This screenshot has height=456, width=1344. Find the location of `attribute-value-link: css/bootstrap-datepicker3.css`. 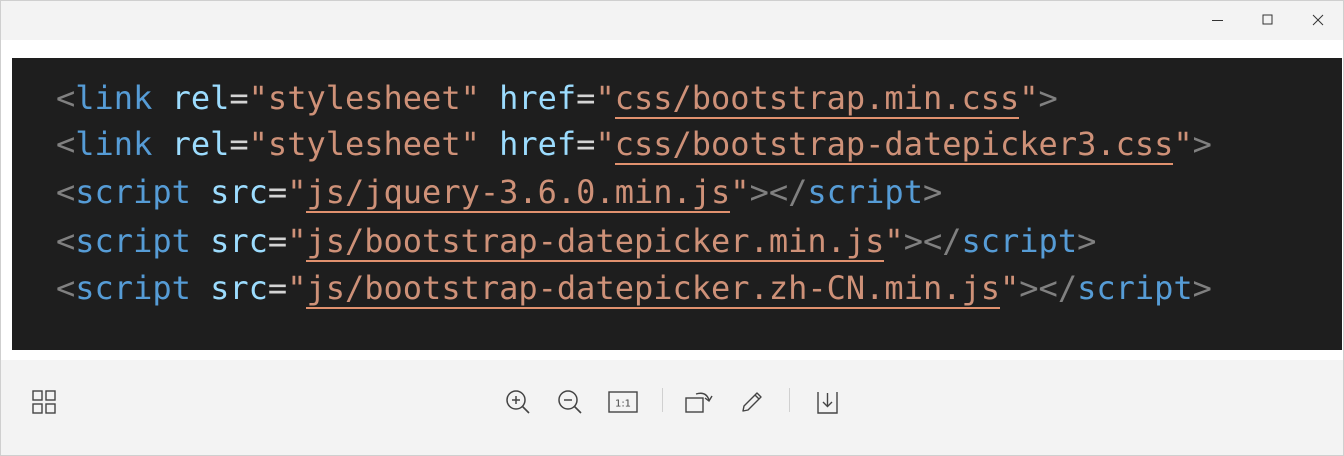

attribute-value-link: css/bootstrap-datepicker3.css is located at coordinates (894, 145).